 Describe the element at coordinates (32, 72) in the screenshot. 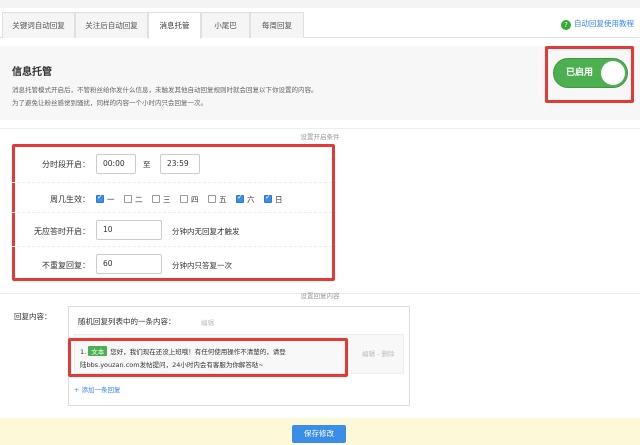

I see `card-title: 信息托管` at that location.